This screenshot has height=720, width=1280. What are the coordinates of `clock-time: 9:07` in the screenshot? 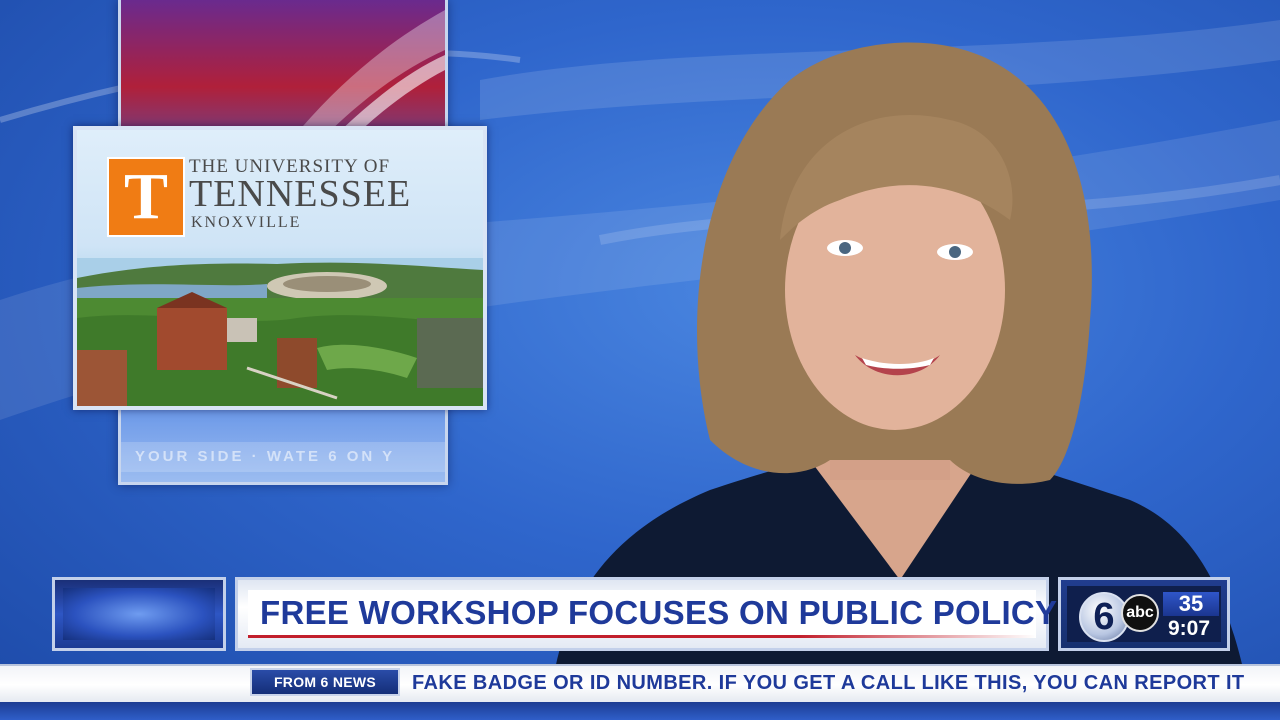 It's located at (1189, 628).